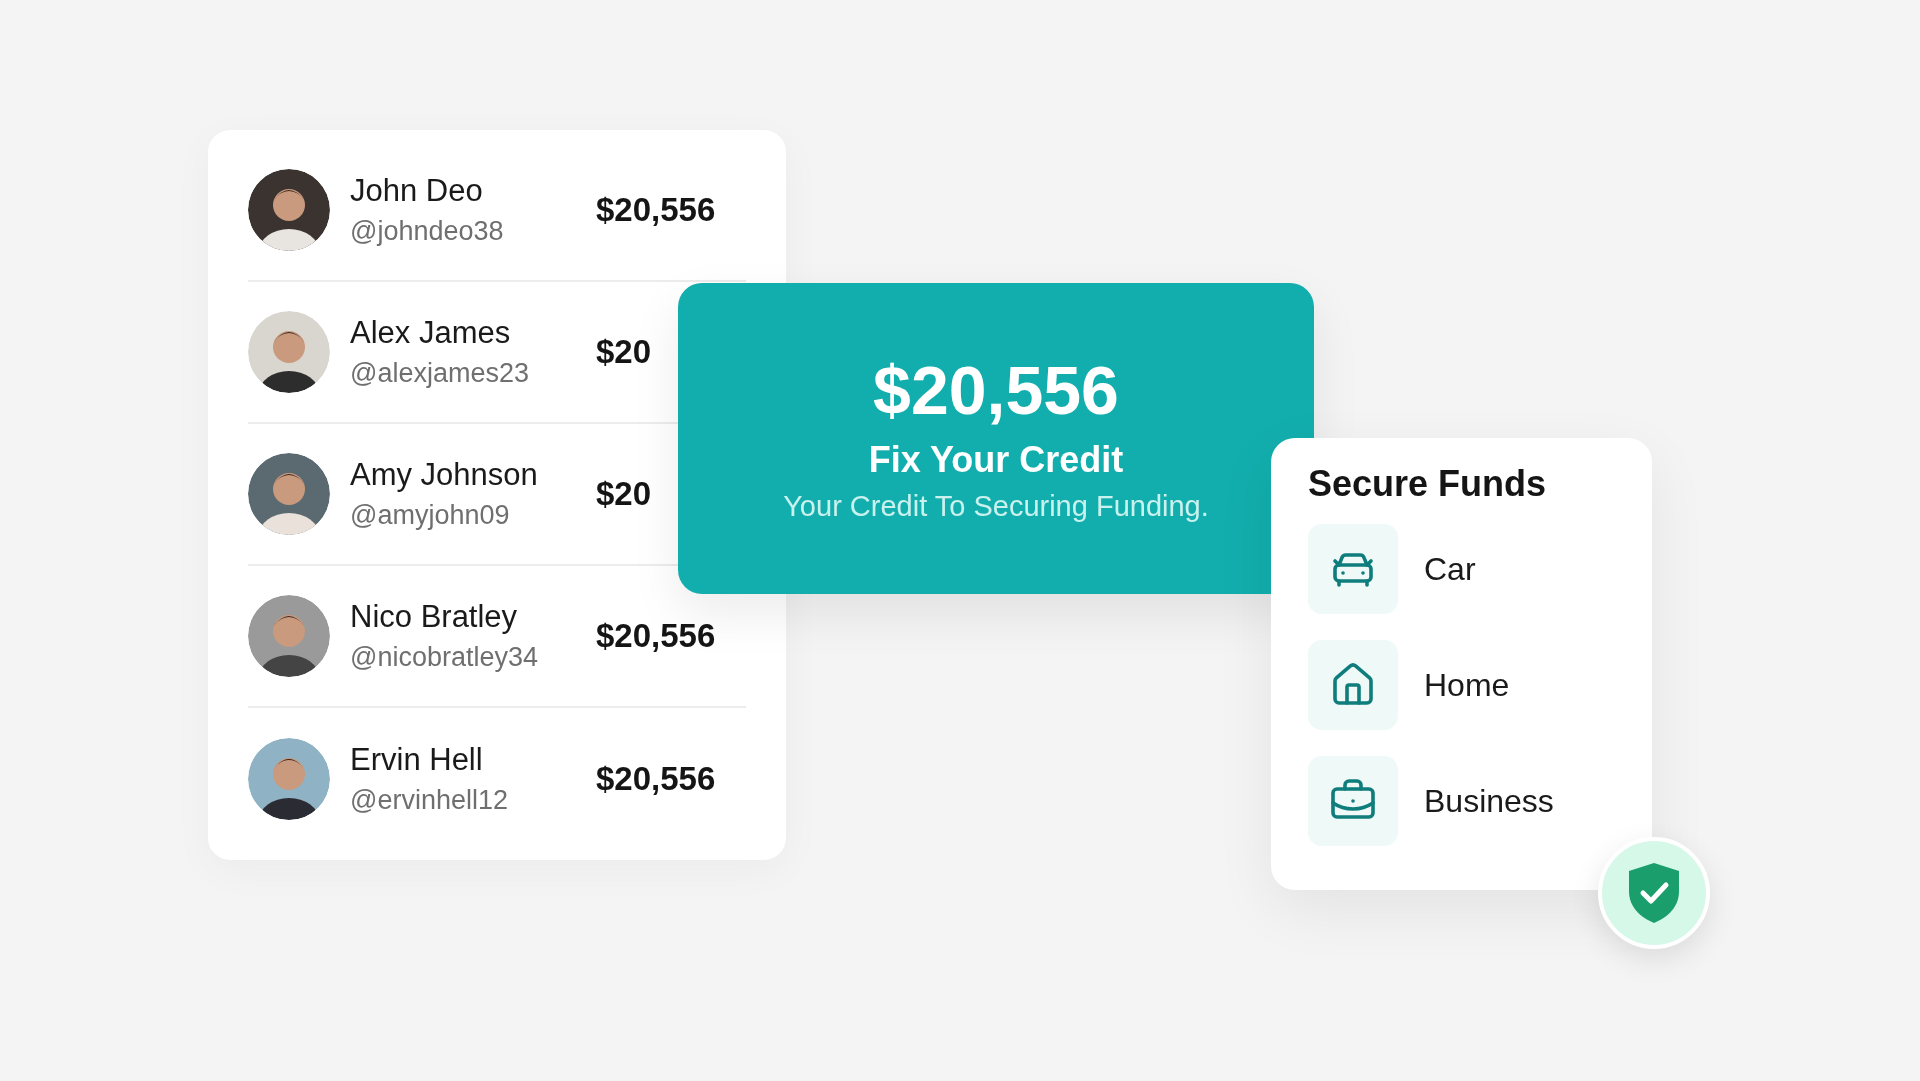 This screenshot has height=1081, width=1920. What do you see at coordinates (1428, 484) in the screenshot?
I see `funds-title: Secure Funds` at bounding box center [1428, 484].